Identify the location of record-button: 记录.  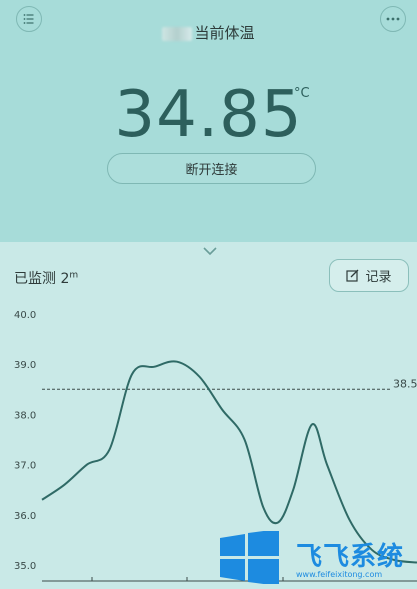
(369, 275).